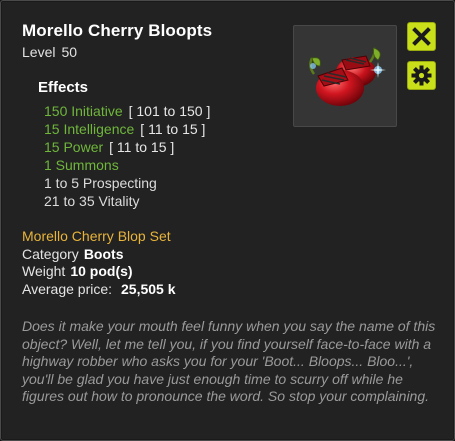  What do you see at coordinates (347, 76) in the screenshot?
I see `cherry-boots-icon` at bounding box center [347, 76].